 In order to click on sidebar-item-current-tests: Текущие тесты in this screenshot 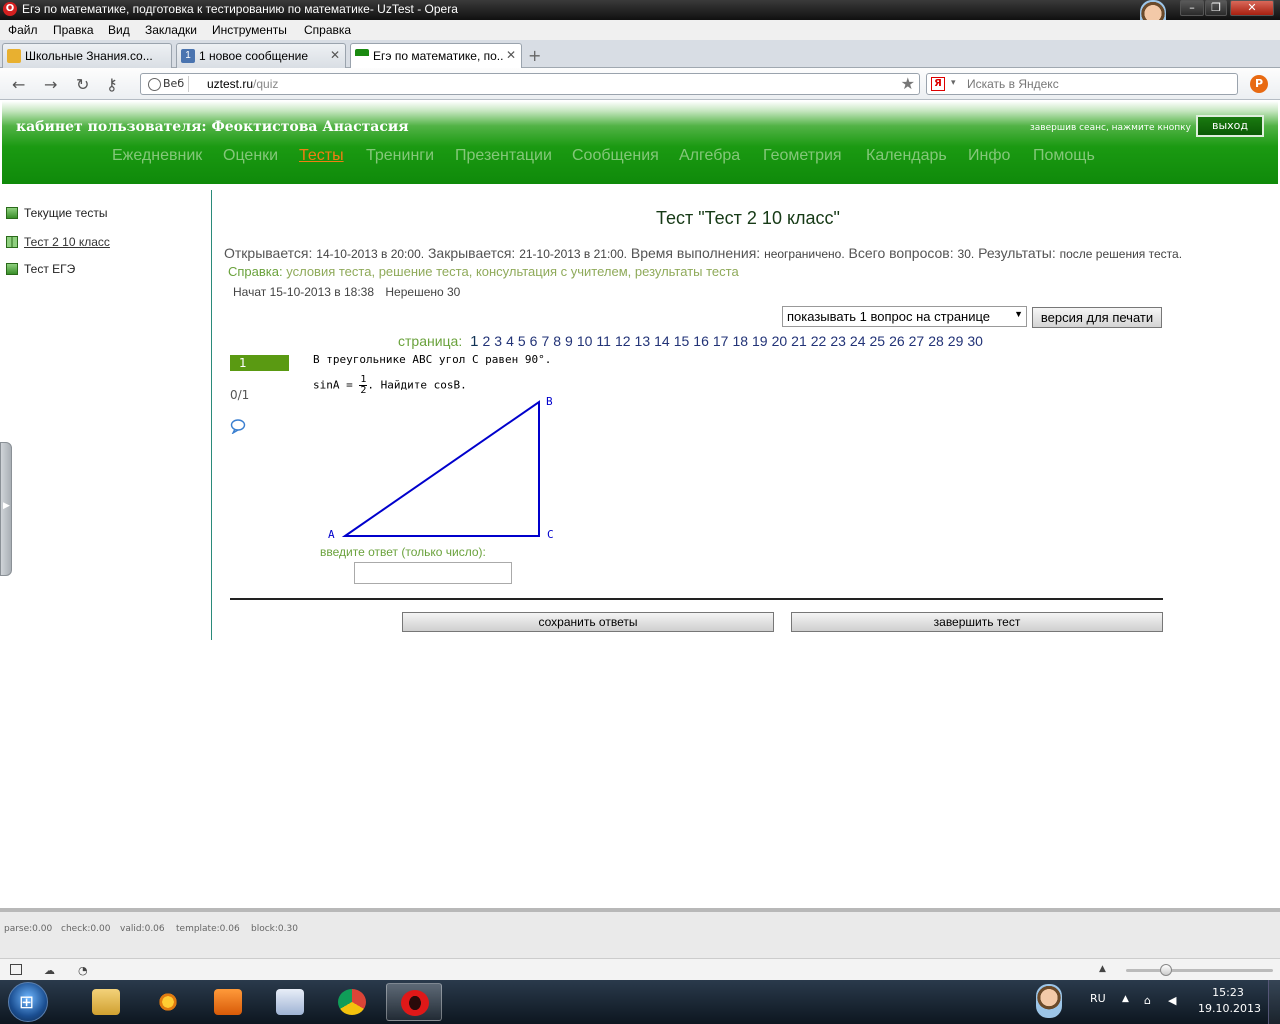, I will do `click(56, 213)`.